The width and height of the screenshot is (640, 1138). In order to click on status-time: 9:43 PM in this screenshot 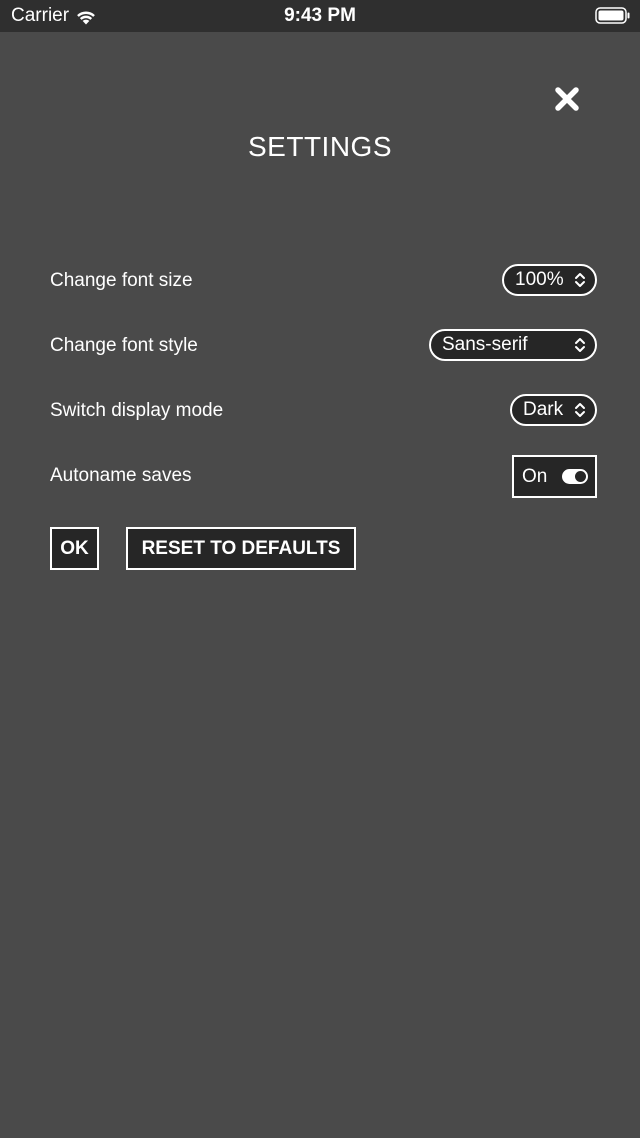, I will do `click(320, 15)`.